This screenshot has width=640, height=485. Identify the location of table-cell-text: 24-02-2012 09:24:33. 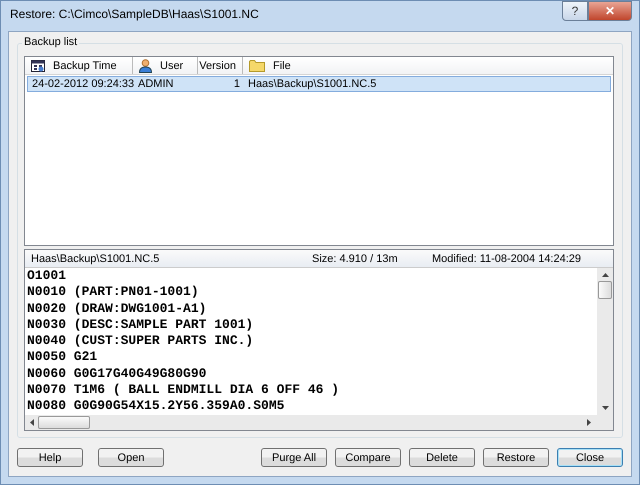
(82, 84).